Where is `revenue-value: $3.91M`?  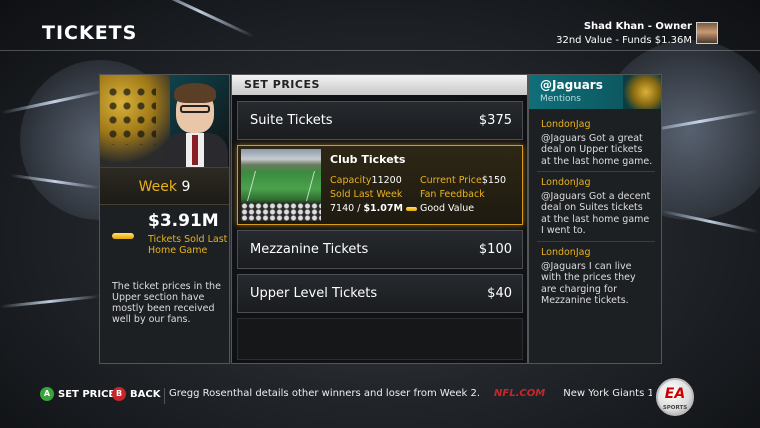 revenue-value: $3.91M is located at coordinates (183, 221).